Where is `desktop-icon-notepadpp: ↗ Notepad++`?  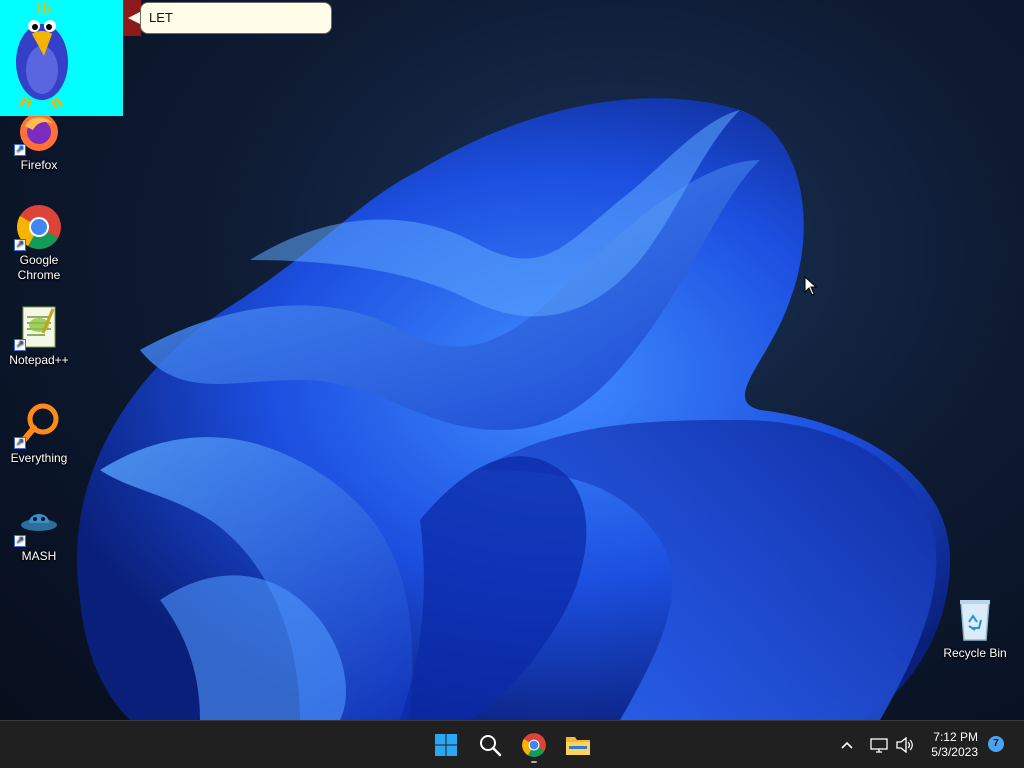 desktop-icon-notepadpp: ↗ Notepad++ is located at coordinates (39, 335).